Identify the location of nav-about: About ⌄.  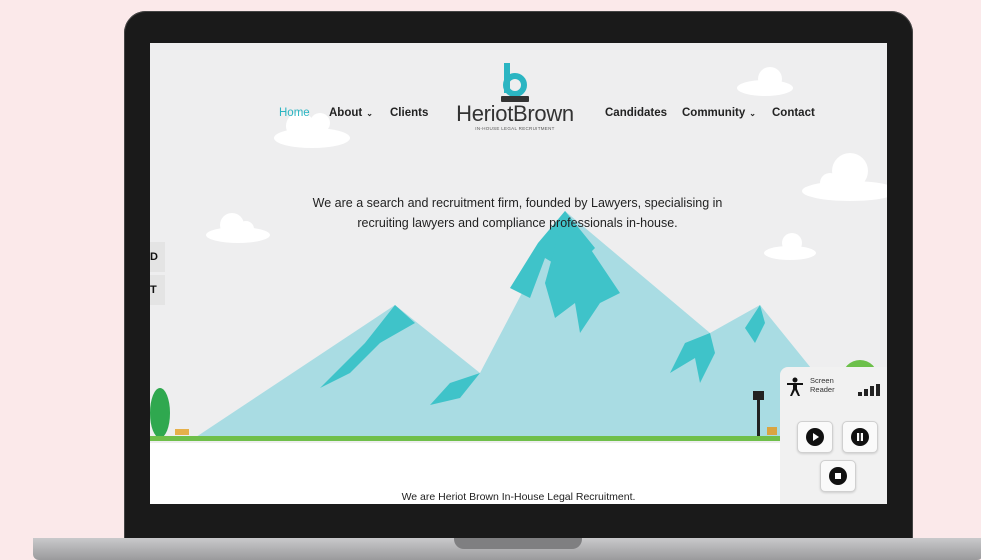
(351, 113).